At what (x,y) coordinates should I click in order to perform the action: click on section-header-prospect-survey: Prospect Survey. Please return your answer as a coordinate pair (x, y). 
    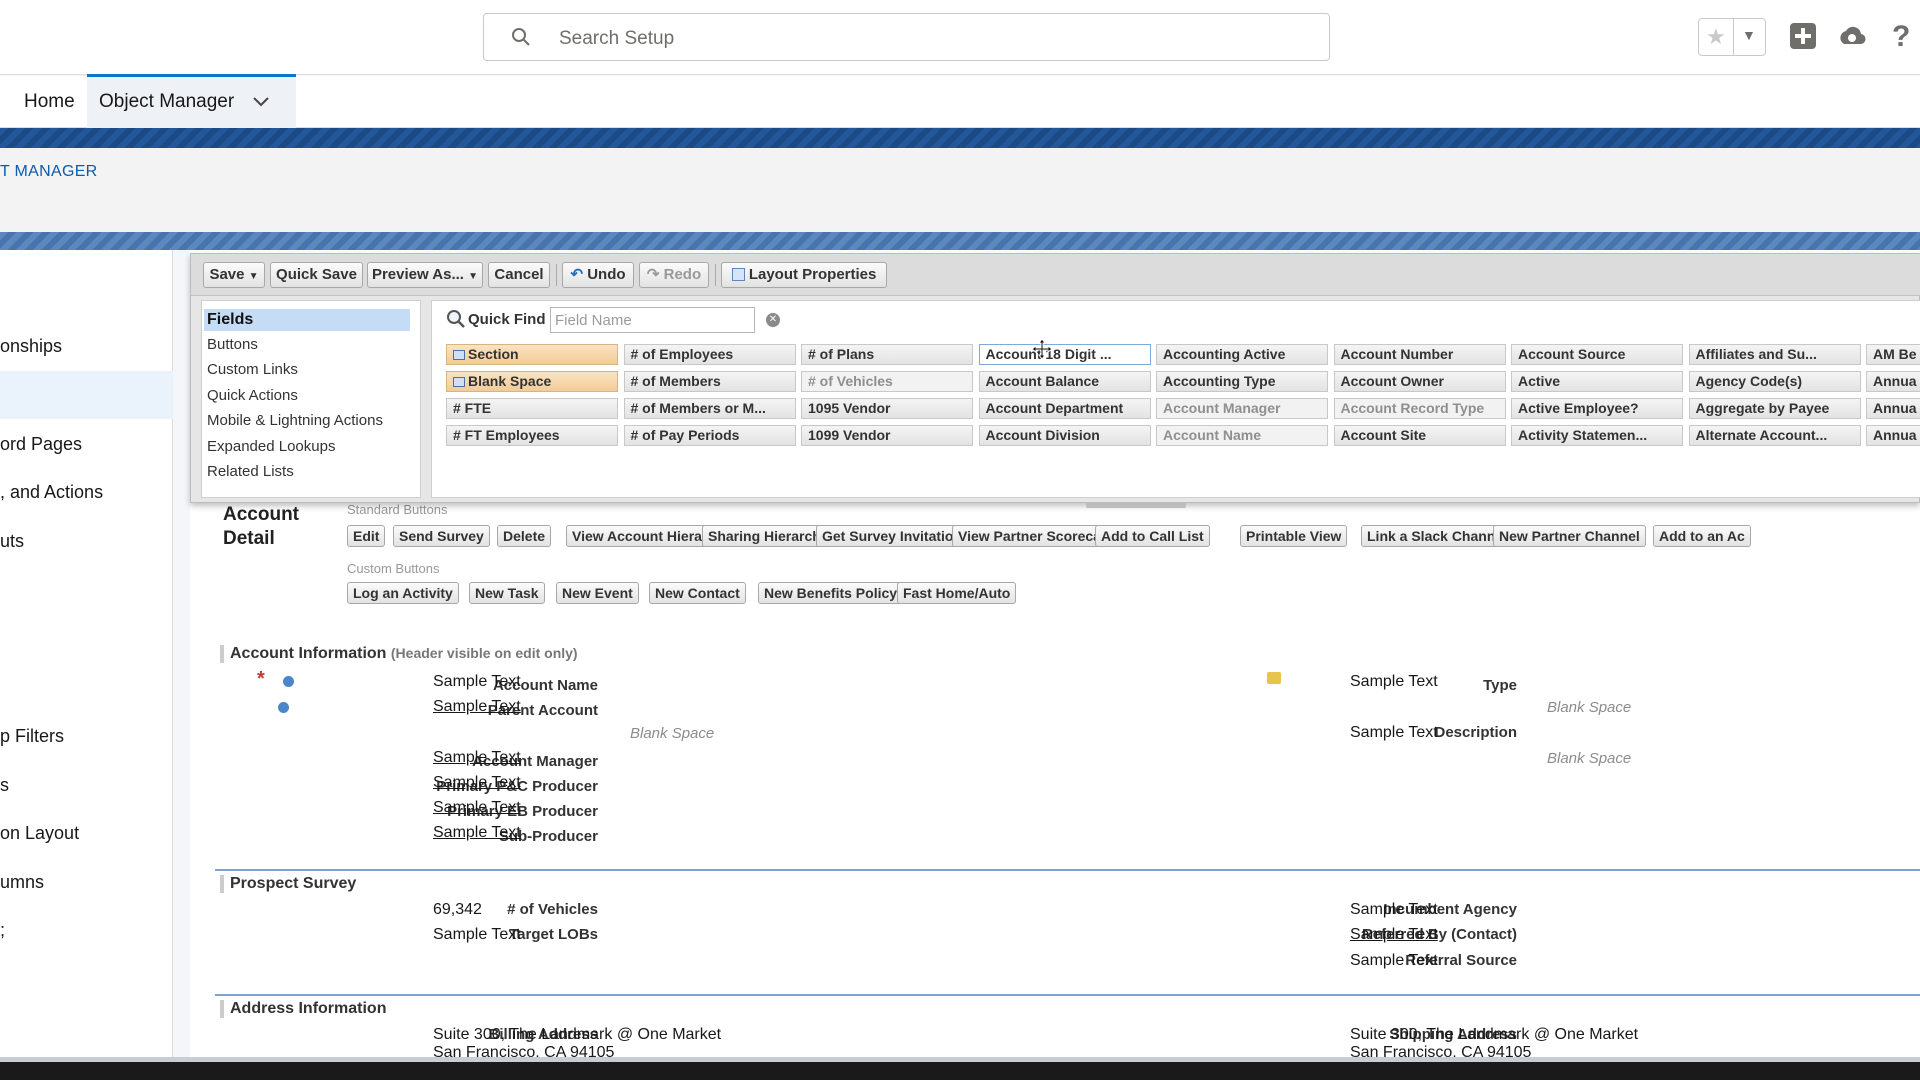
    Looking at the image, I should click on (288, 884).